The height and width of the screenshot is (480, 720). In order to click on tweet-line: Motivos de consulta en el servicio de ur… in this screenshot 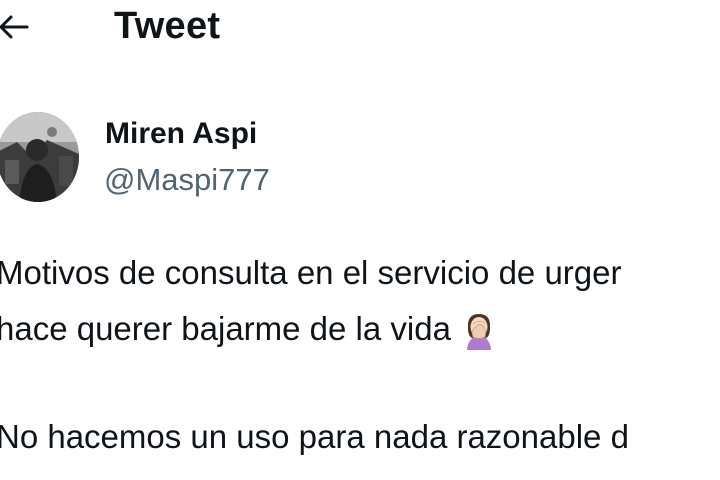, I will do `click(311, 272)`.